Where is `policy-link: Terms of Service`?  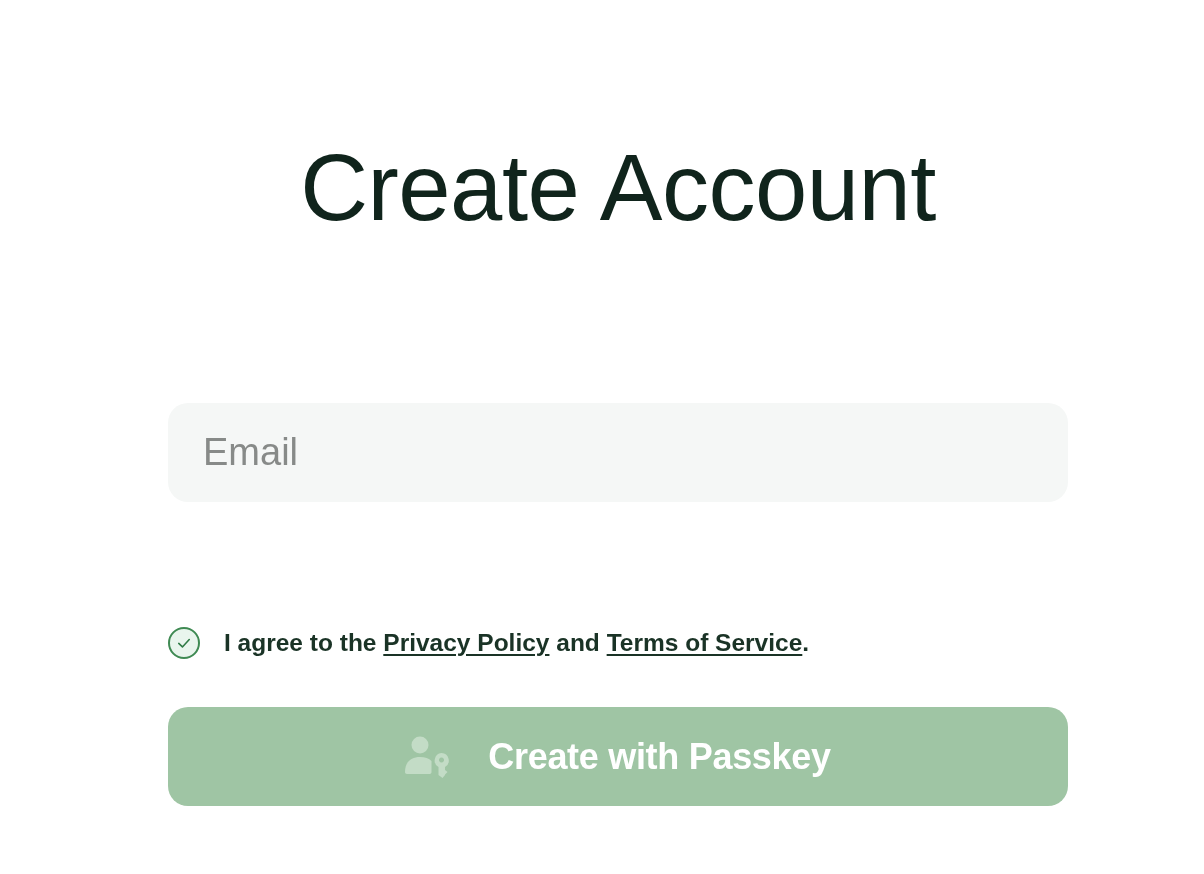 policy-link: Terms of Service is located at coordinates (704, 642).